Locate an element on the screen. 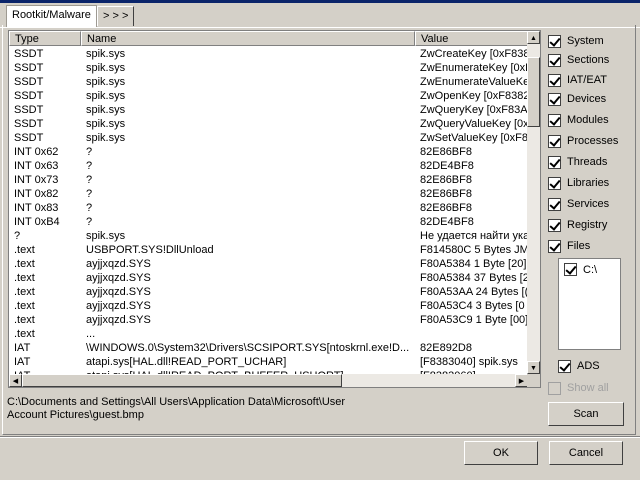 The height and width of the screenshot is (480, 640). table-row: SSDT spik.sys ZwQueryKey [0xF83A is located at coordinates (268, 110).